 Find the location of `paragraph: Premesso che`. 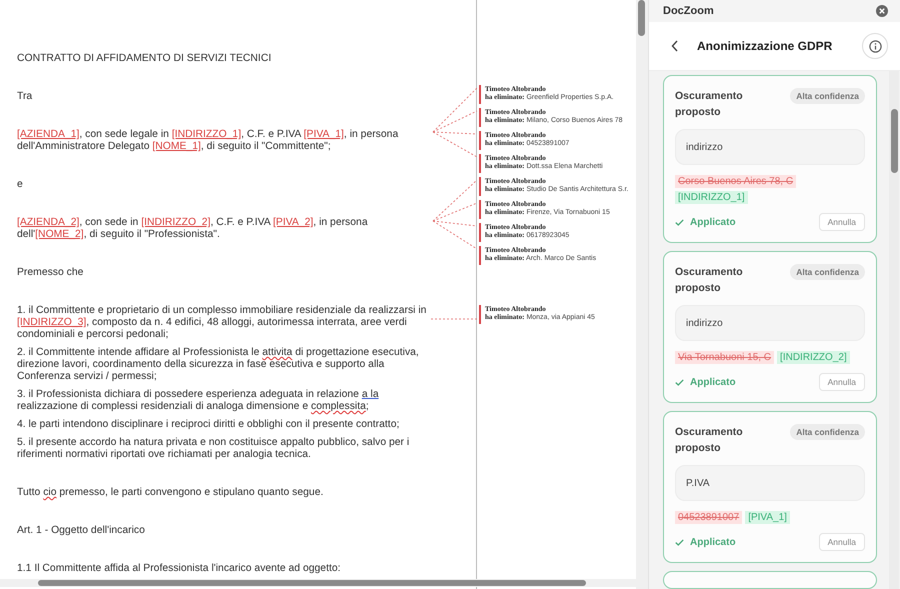

paragraph: Premesso che is located at coordinates (50, 273).